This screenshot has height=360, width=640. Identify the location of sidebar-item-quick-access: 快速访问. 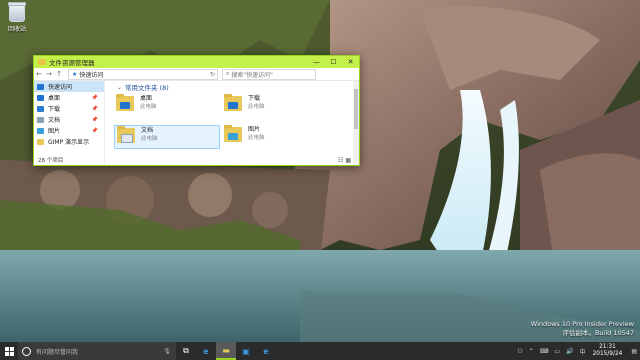
(69, 86).